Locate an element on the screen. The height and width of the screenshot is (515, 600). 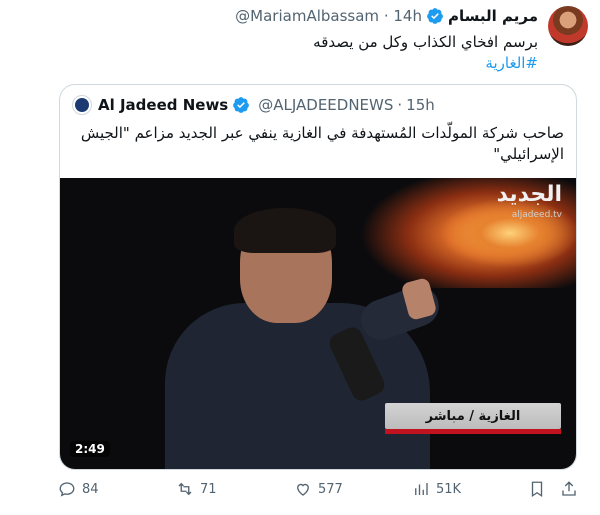
quoted-tweet-time: 15h is located at coordinates (420, 105).